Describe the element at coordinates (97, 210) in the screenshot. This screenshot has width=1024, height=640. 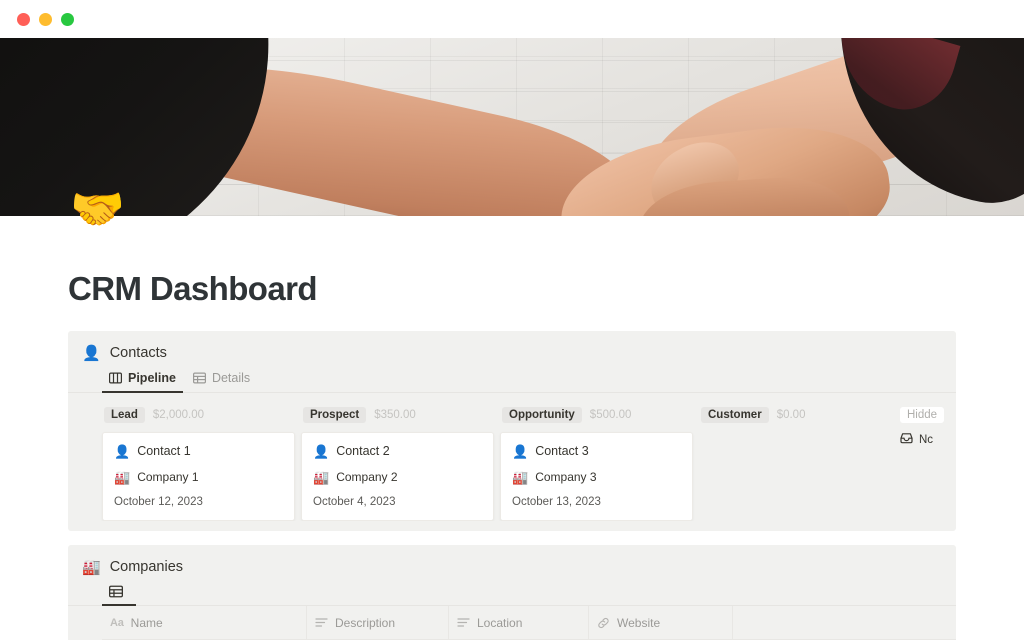
I see `page-icon-handshake: 🤝` at that location.